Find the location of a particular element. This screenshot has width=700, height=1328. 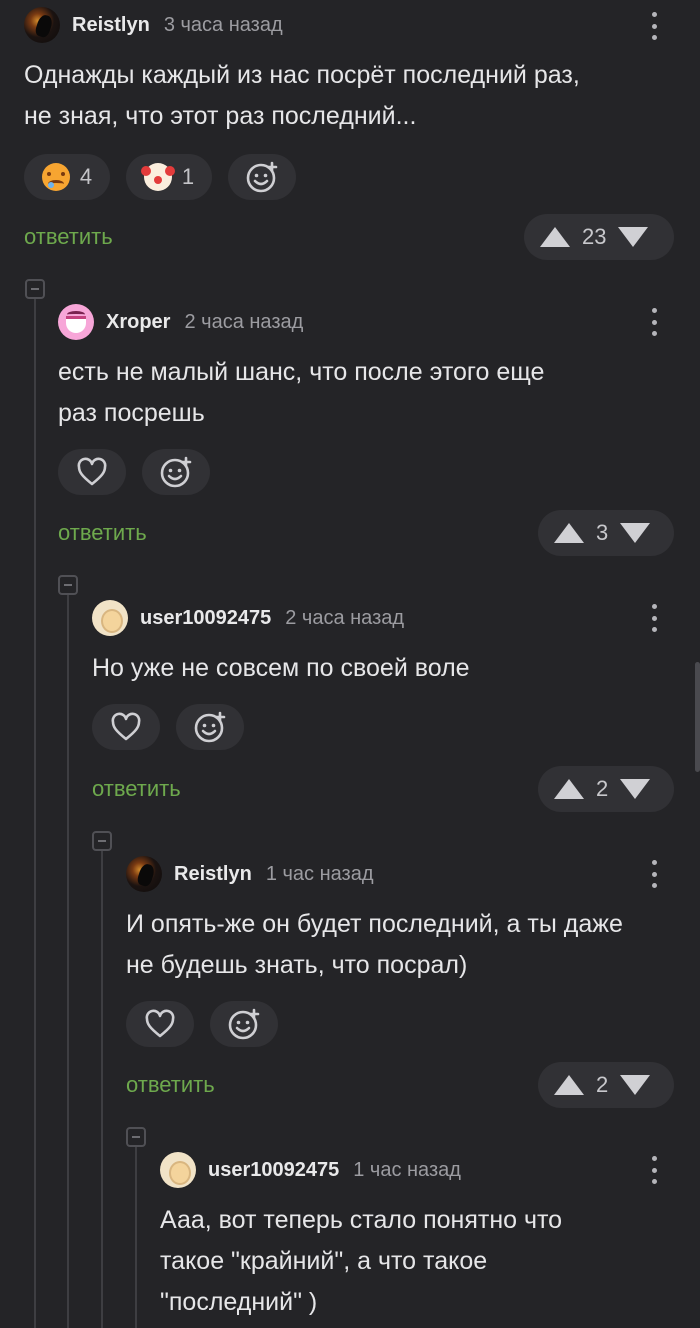

reaction-clown: 1 is located at coordinates (169, 177).